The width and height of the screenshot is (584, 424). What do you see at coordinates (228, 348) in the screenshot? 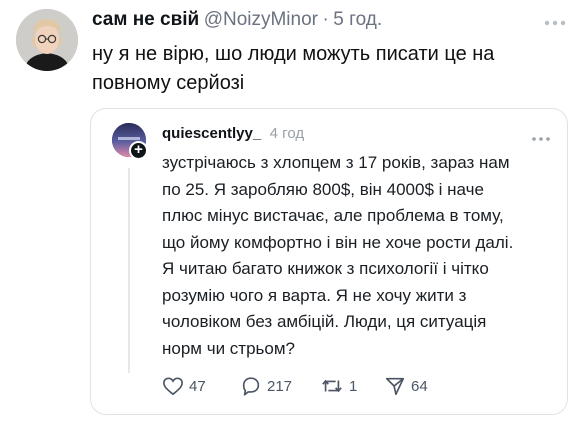
I see `quoted-text-line: норм чи стрьом?` at bounding box center [228, 348].